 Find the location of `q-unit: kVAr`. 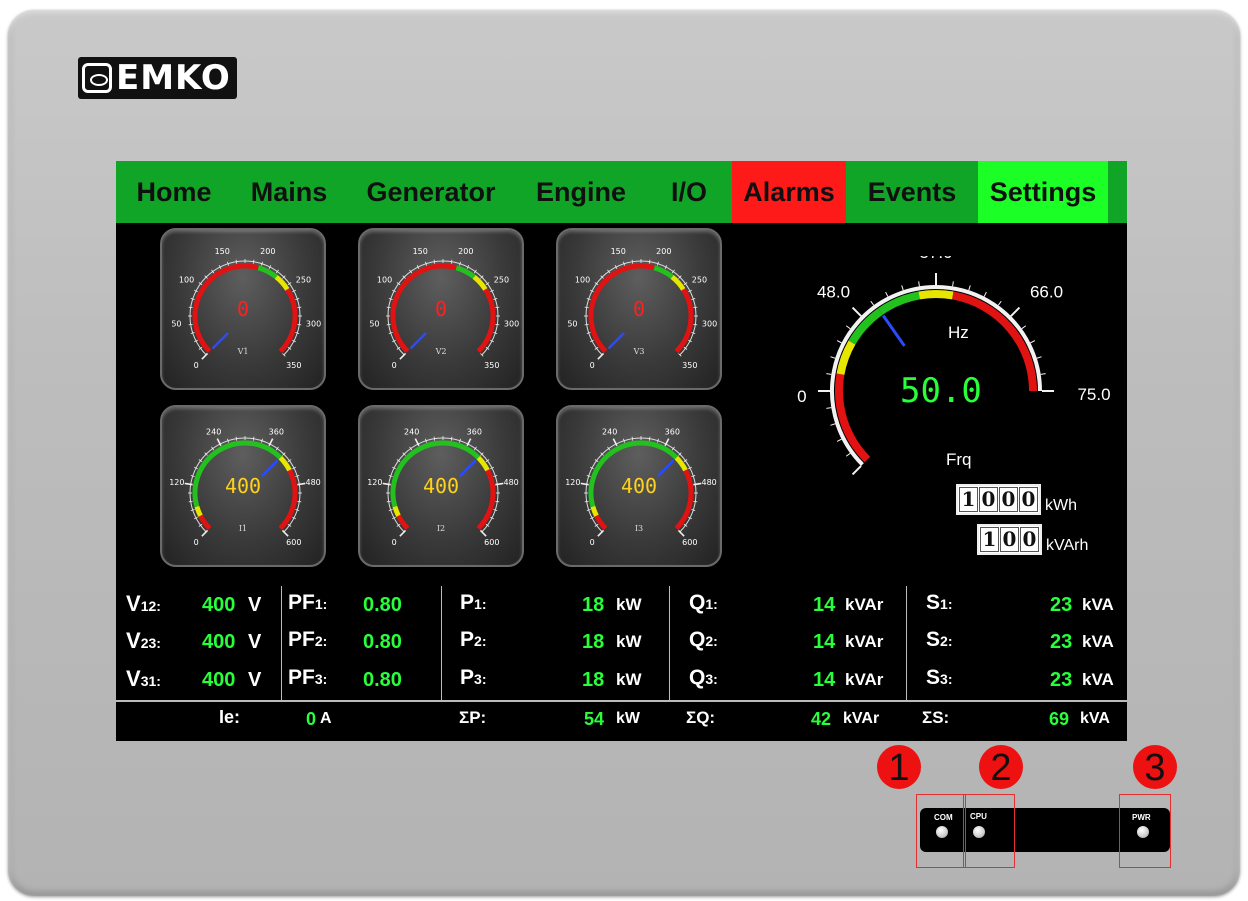

q-unit: kVAr is located at coordinates (864, 604).